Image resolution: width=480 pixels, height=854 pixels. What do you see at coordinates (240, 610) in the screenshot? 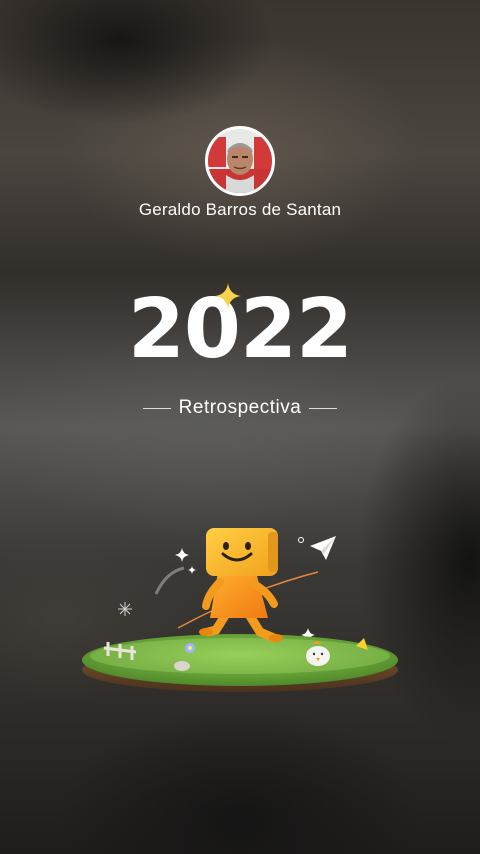
I see `mascot-illustration` at bounding box center [240, 610].